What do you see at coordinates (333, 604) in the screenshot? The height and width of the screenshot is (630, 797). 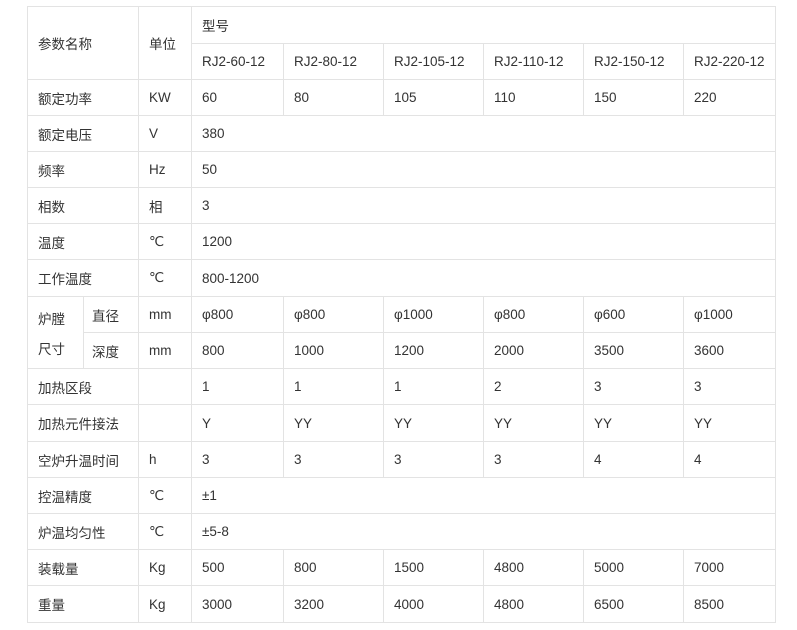 I see `value-cell: 3200` at bounding box center [333, 604].